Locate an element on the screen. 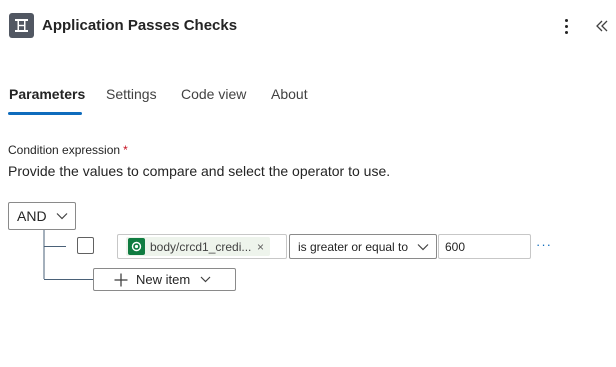  active-tab-indicator is located at coordinates (45, 113).